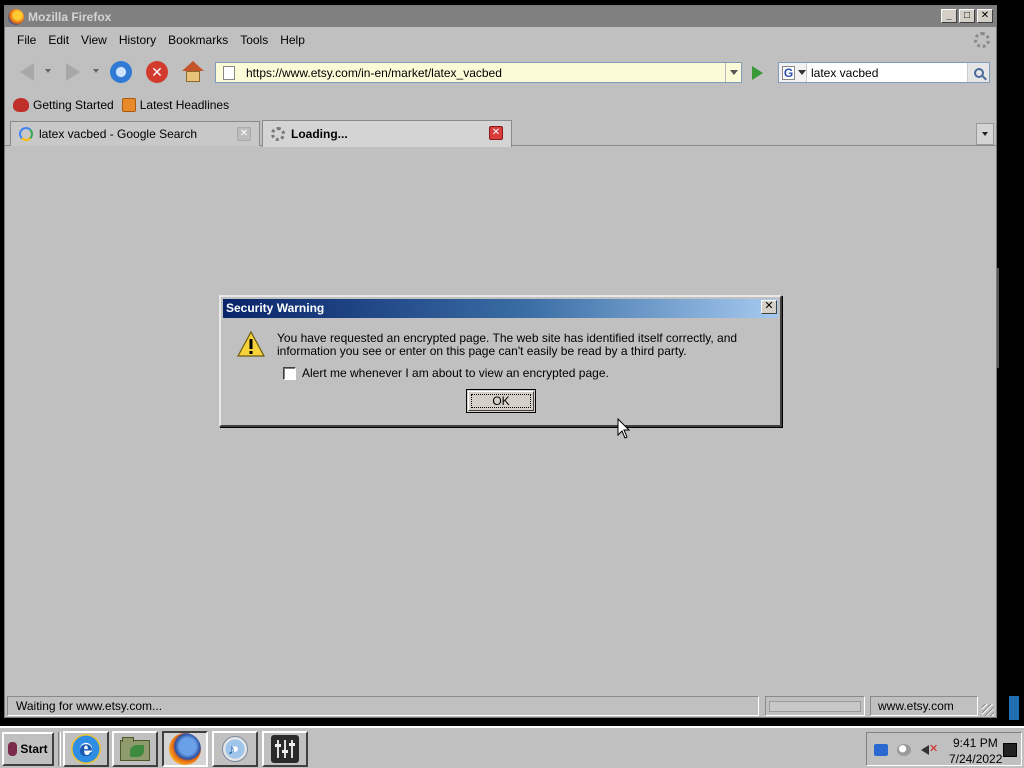 This screenshot has height=768, width=1024. I want to click on internet-explorer-icon: e, so click(86, 749).